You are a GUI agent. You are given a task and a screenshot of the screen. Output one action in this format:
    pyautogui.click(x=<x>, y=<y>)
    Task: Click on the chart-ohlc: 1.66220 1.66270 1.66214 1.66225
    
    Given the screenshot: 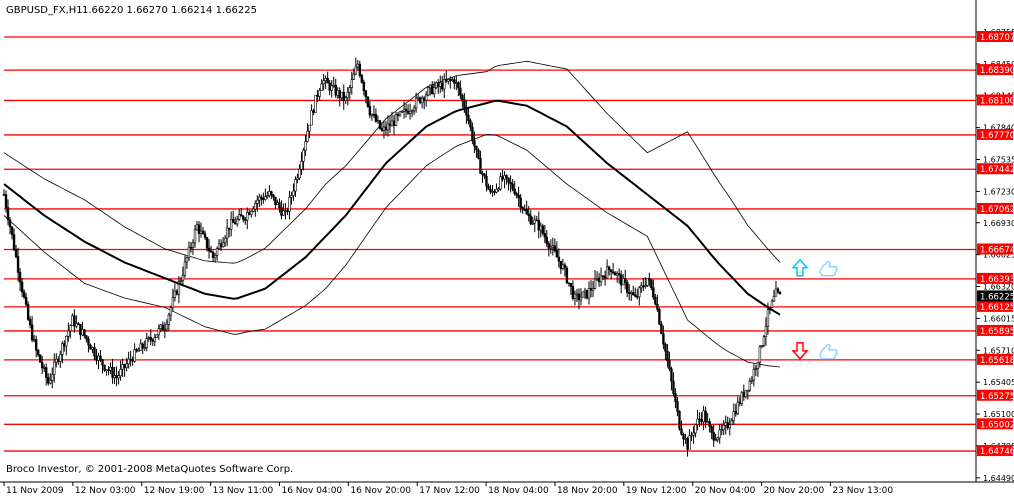 What is the action you would take?
    pyautogui.click(x=169, y=10)
    